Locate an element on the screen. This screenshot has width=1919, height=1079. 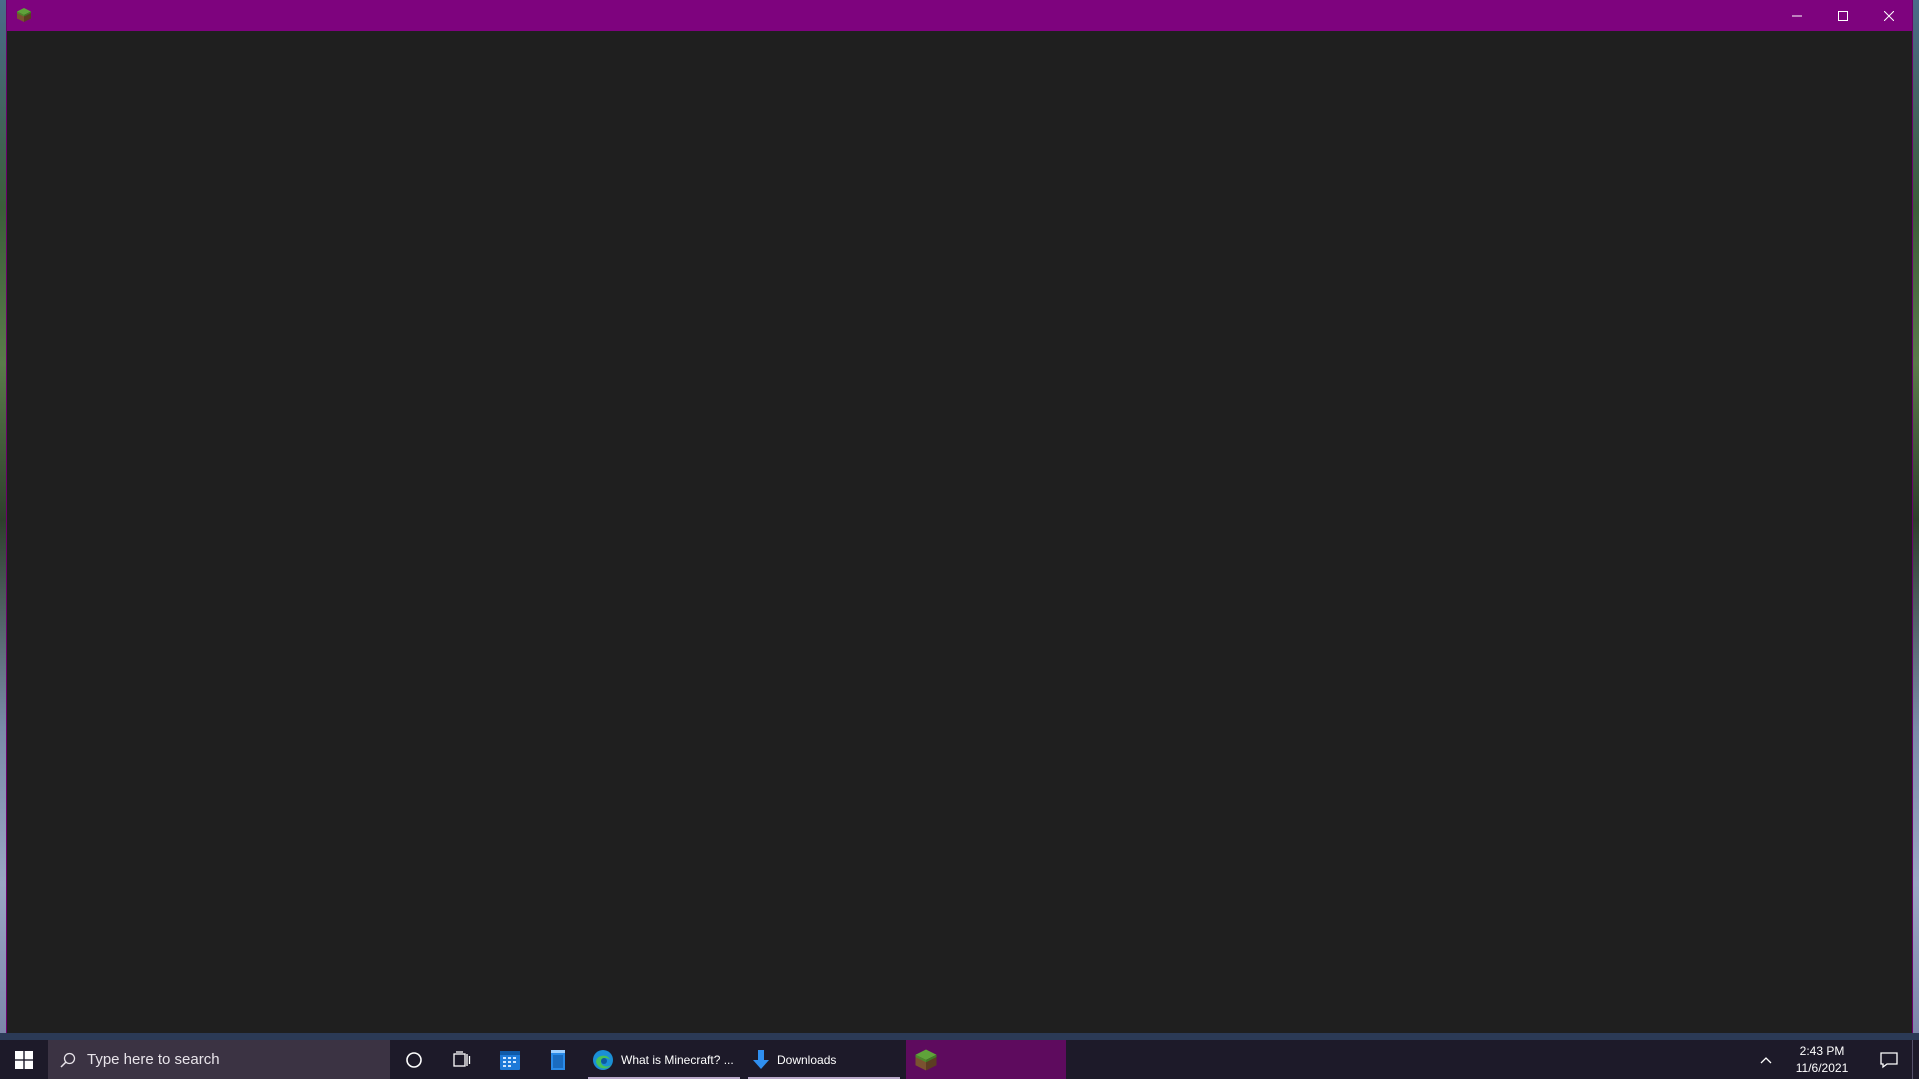
clock-date: 11/6/2021 is located at coordinates (1822, 1067).